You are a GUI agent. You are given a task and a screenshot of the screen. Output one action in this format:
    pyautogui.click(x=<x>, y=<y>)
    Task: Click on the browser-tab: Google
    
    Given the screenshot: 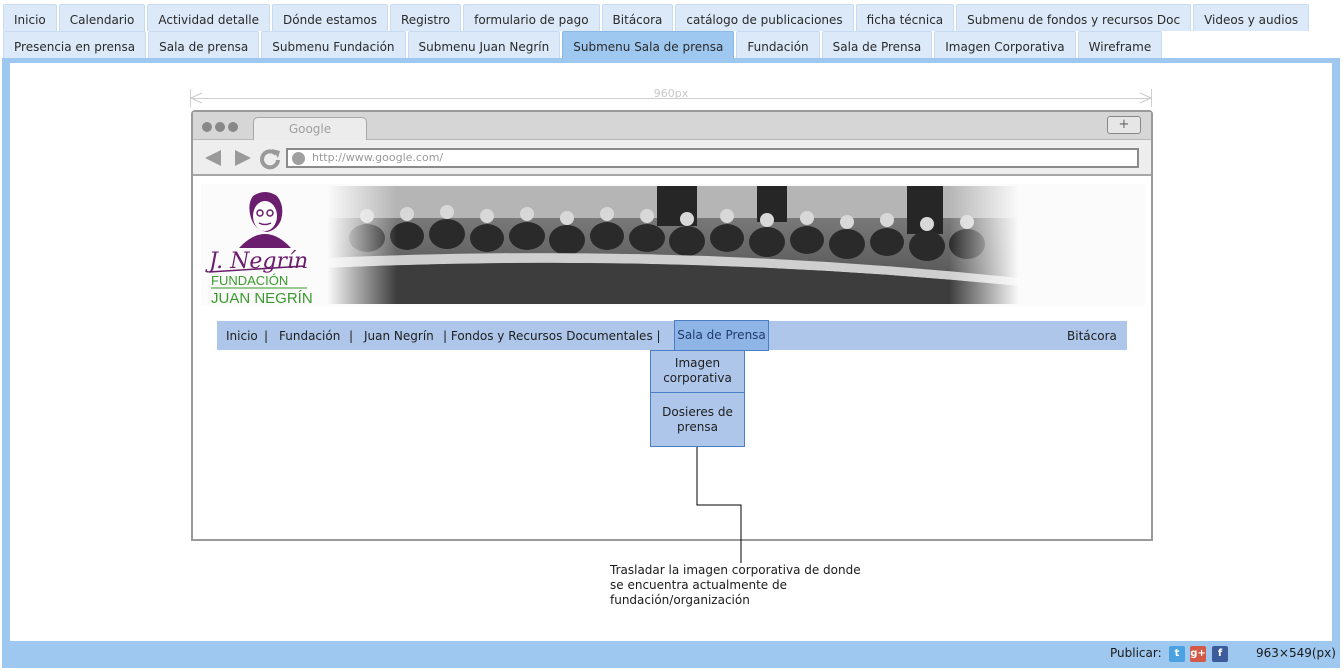 What is the action you would take?
    pyautogui.click(x=310, y=128)
    